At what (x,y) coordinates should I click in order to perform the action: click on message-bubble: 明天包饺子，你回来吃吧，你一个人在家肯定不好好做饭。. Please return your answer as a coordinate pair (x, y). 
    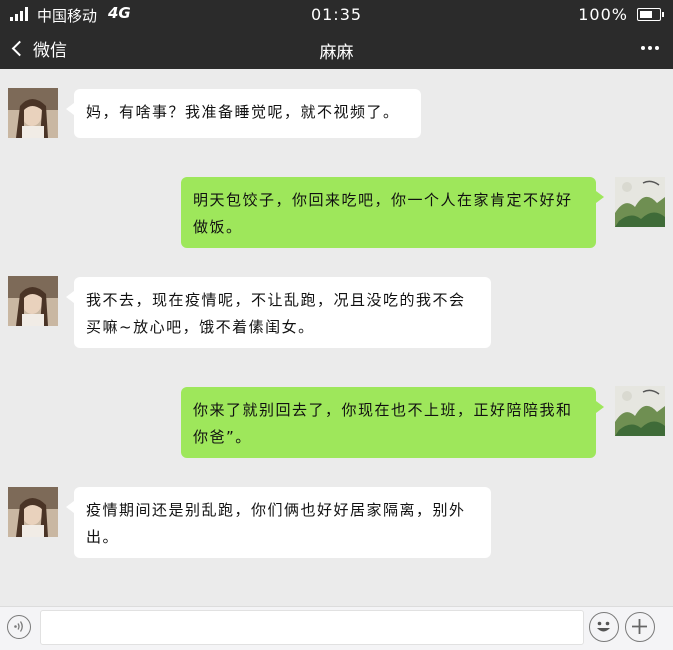
    Looking at the image, I should click on (392, 212).